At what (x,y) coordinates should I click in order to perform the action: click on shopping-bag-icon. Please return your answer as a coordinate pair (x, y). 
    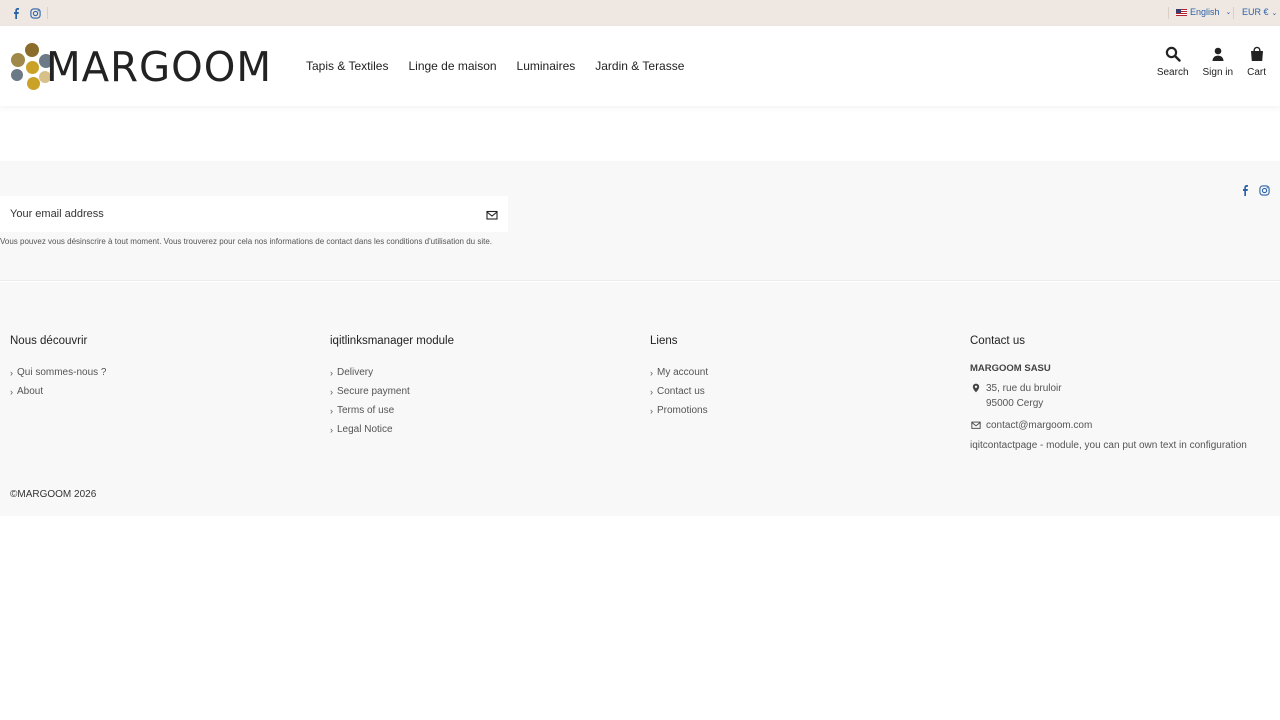
    Looking at the image, I should click on (1256, 53).